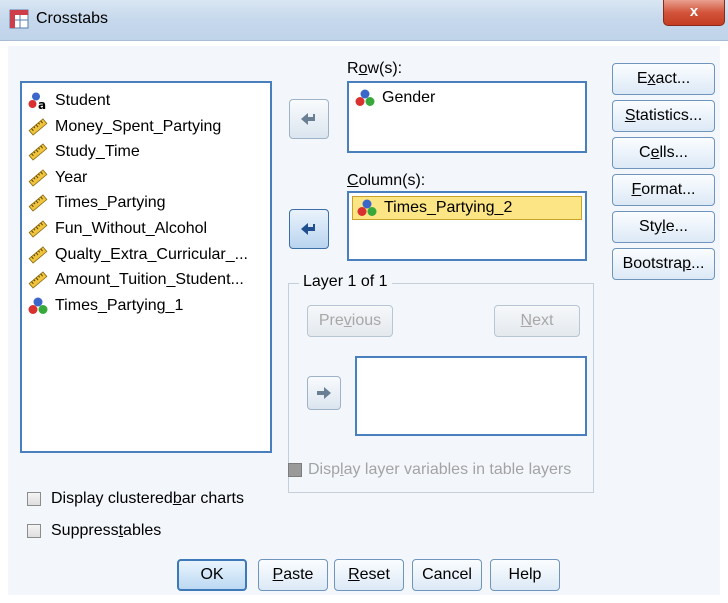  I want to click on close-button: x, so click(694, 13).